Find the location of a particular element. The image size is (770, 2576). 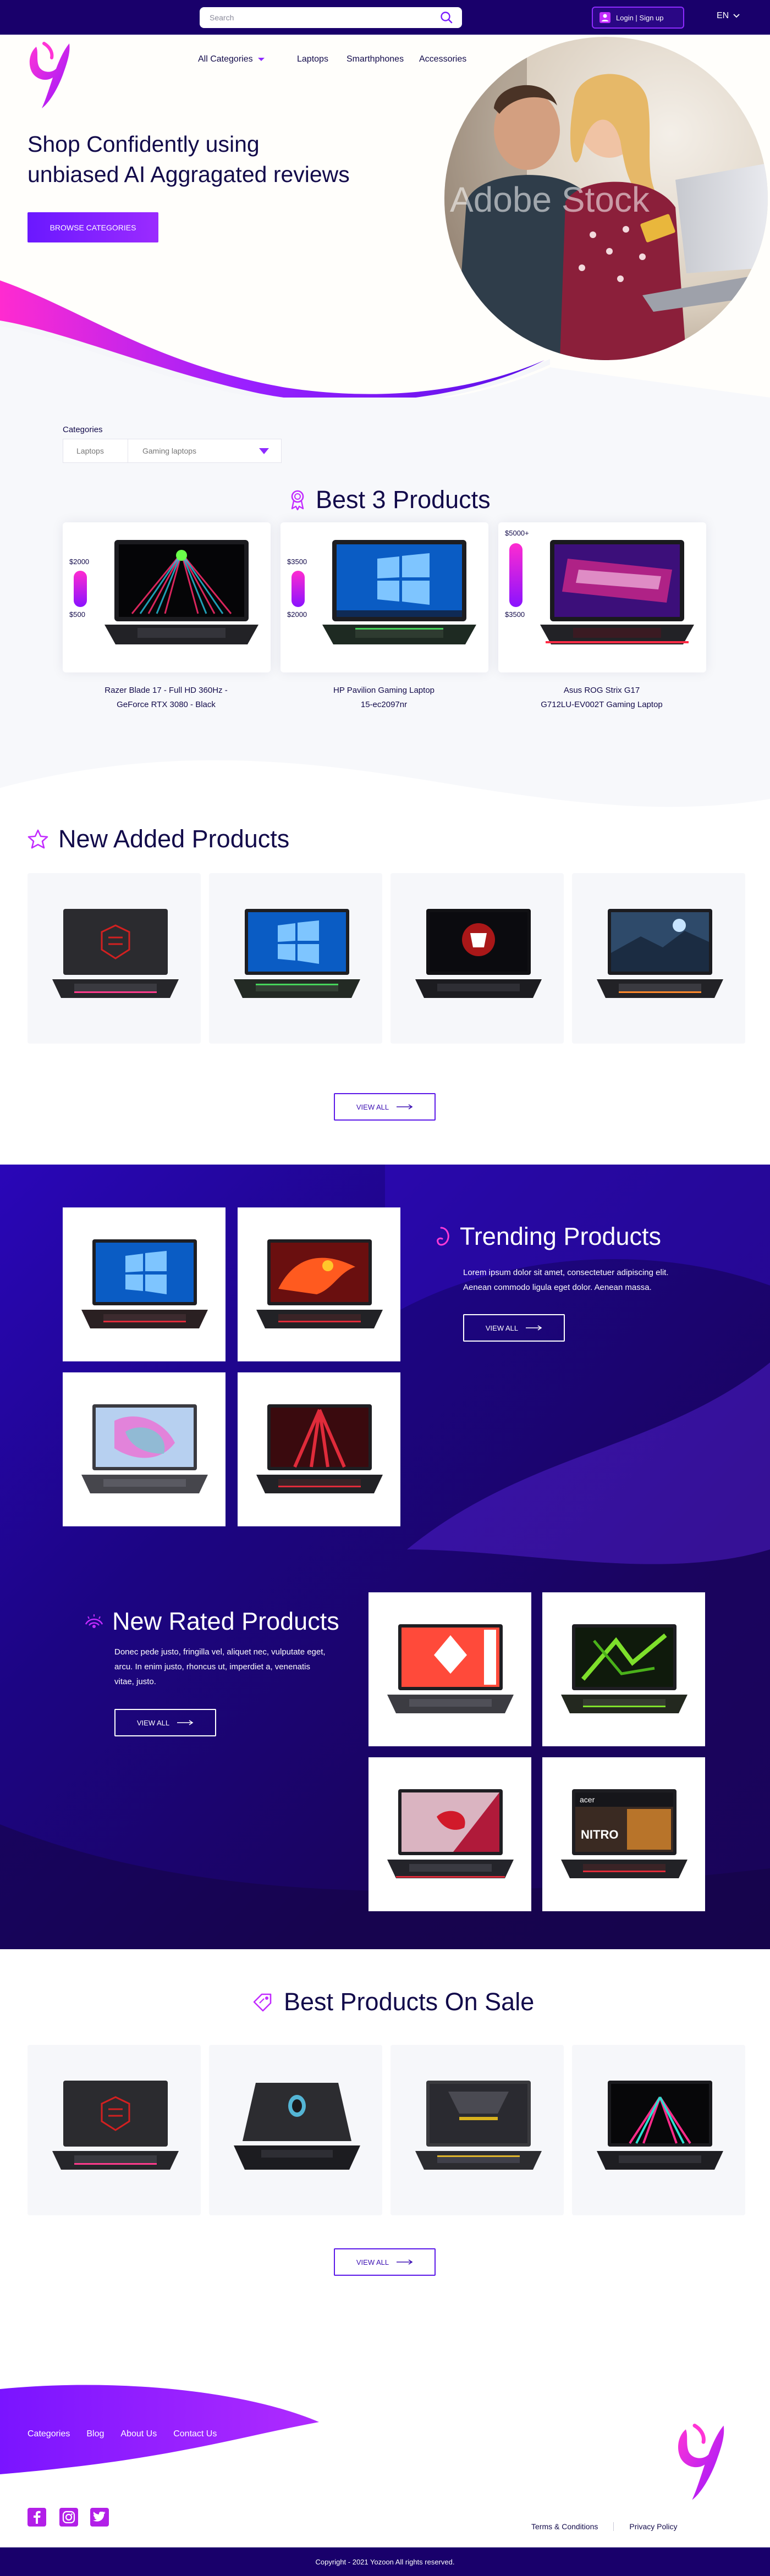

terms-link: Terms & Conditions is located at coordinates (572, 2526).